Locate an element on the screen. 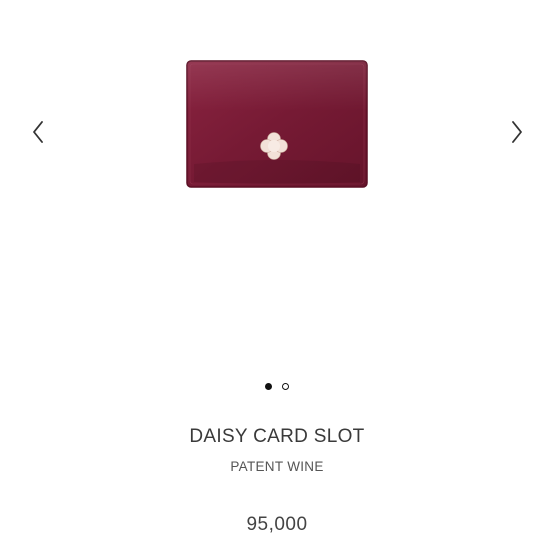 Image resolution: width=554 pixels, height=554 pixels. carousel-pagination is located at coordinates (277, 386).